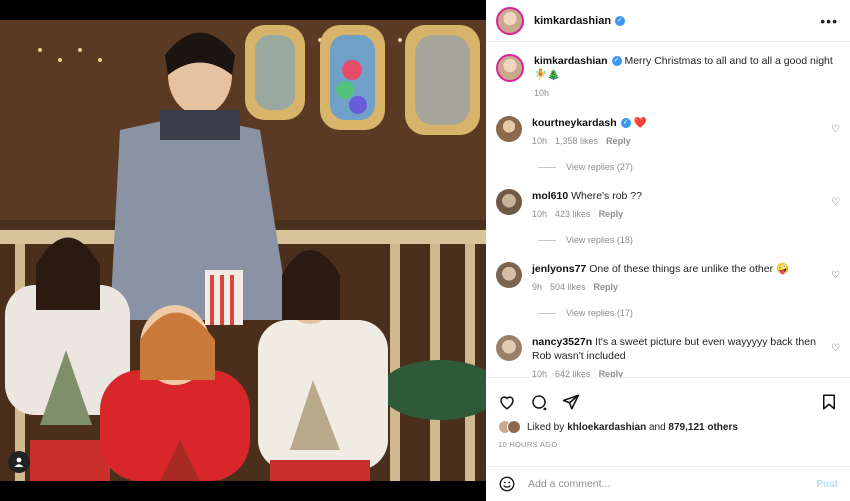 This screenshot has width=850, height=501. Describe the element at coordinates (547, 75) in the screenshot. I see `caption-emoji: 🧚🎄` at that location.